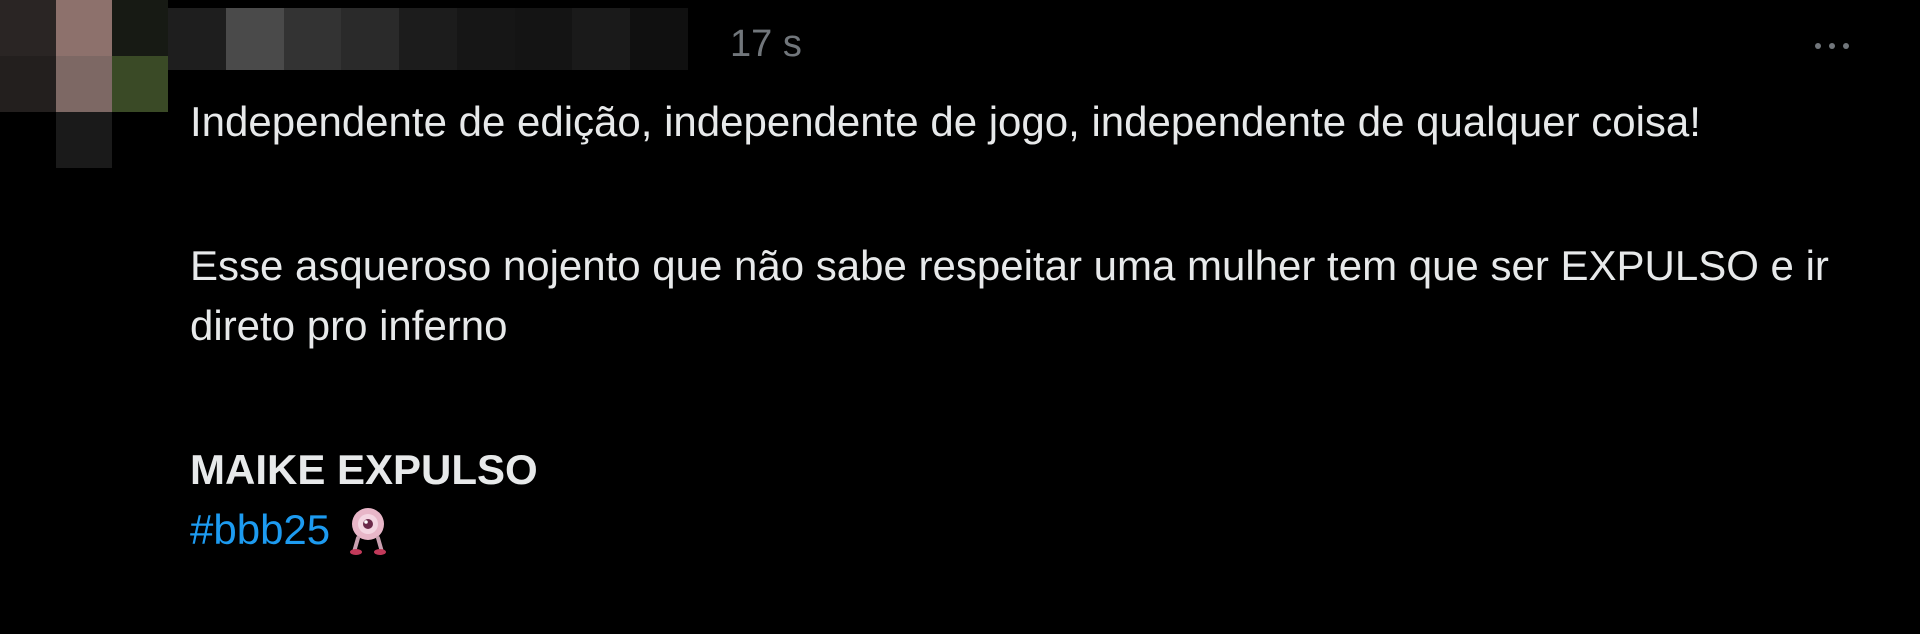  What do you see at coordinates (364, 469) in the screenshot?
I see `tweet-bold-line: MAIKE EXPULSO` at bounding box center [364, 469].